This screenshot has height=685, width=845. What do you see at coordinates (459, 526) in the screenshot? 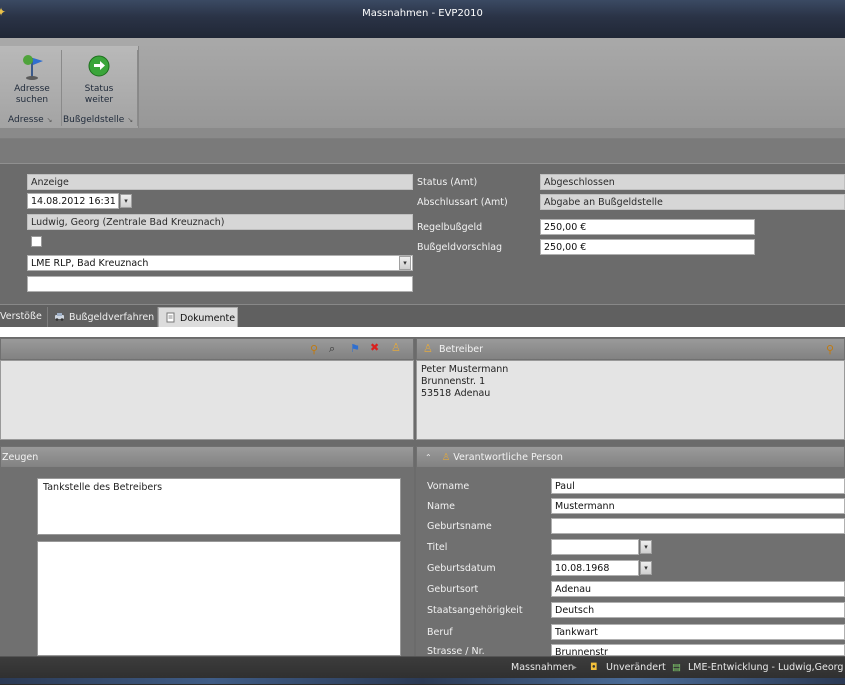
I see `geburtsname-label: Geburtsname` at bounding box center [459, 526].